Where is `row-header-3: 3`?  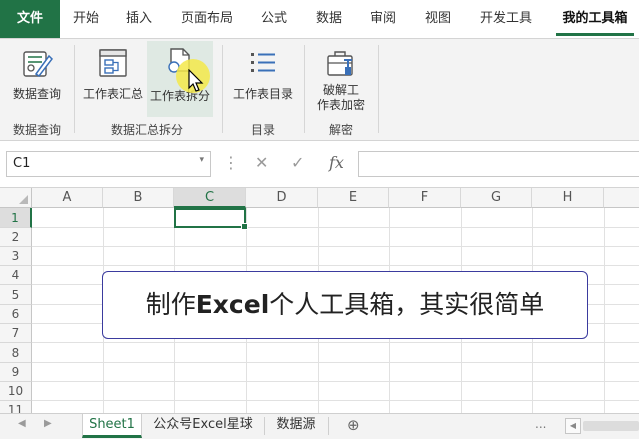
row-header-3: 3 is located at coordinates (16, 256).